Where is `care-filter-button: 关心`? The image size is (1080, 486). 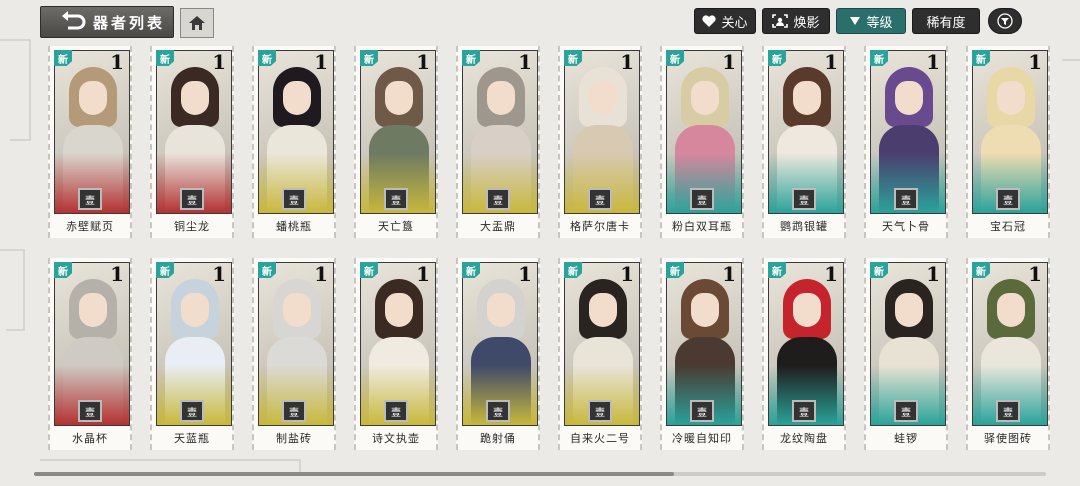
care-filter-button: 关心 is located at coordinates (725, 21).